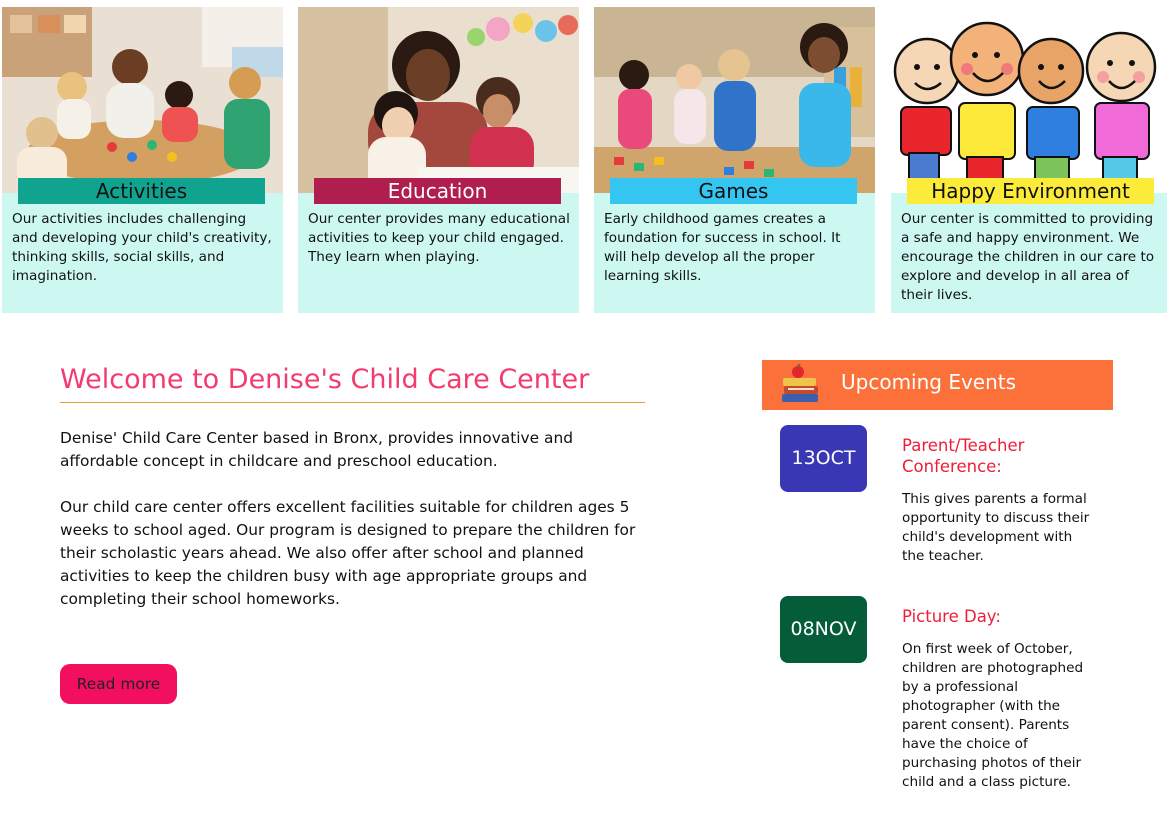 The width and height of the screenshot is (1167, 824). What do you see at coordinates (1030, 191) in the screenshot?
I see `card-title: Happy Environment` at bounding box center [1030, 191].